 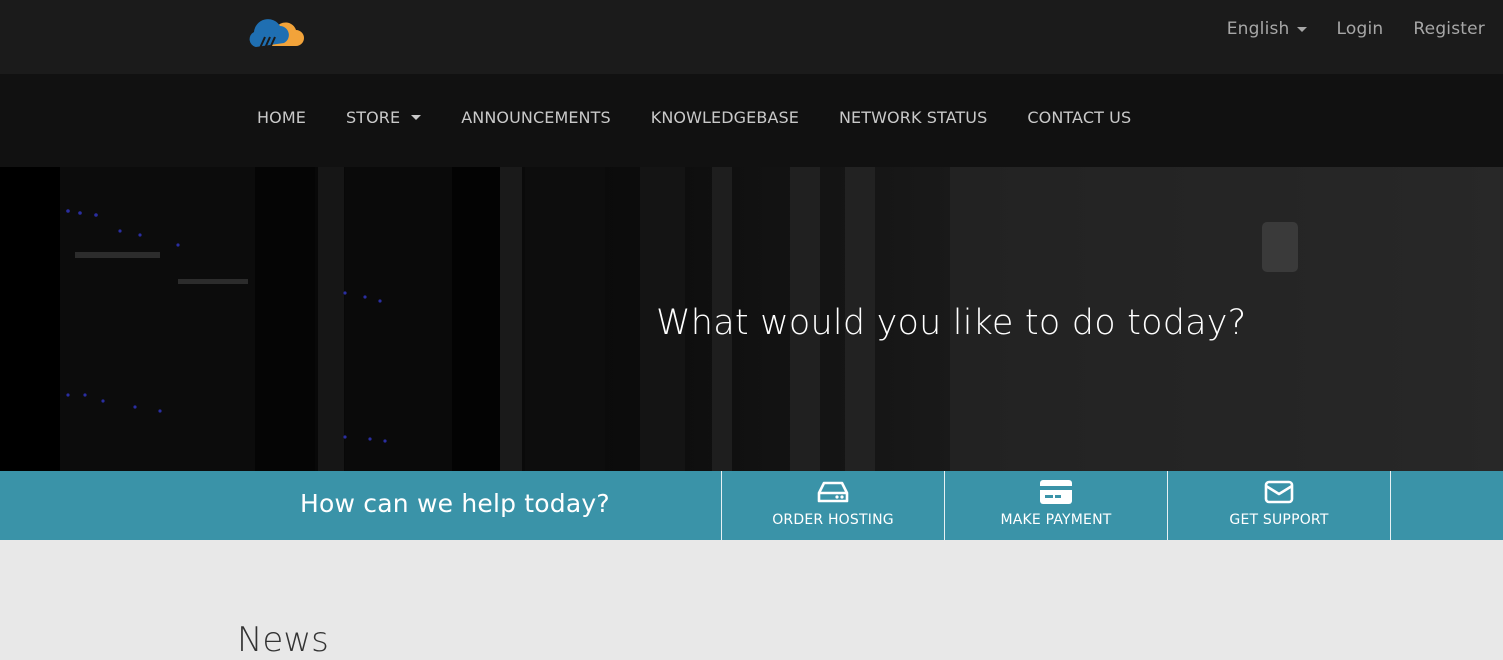 What do you see at coordinates (833, 520) in the screenshot?
I see `order-hosting-label: ORDER HOSTING` at bounding box center [833, 520].